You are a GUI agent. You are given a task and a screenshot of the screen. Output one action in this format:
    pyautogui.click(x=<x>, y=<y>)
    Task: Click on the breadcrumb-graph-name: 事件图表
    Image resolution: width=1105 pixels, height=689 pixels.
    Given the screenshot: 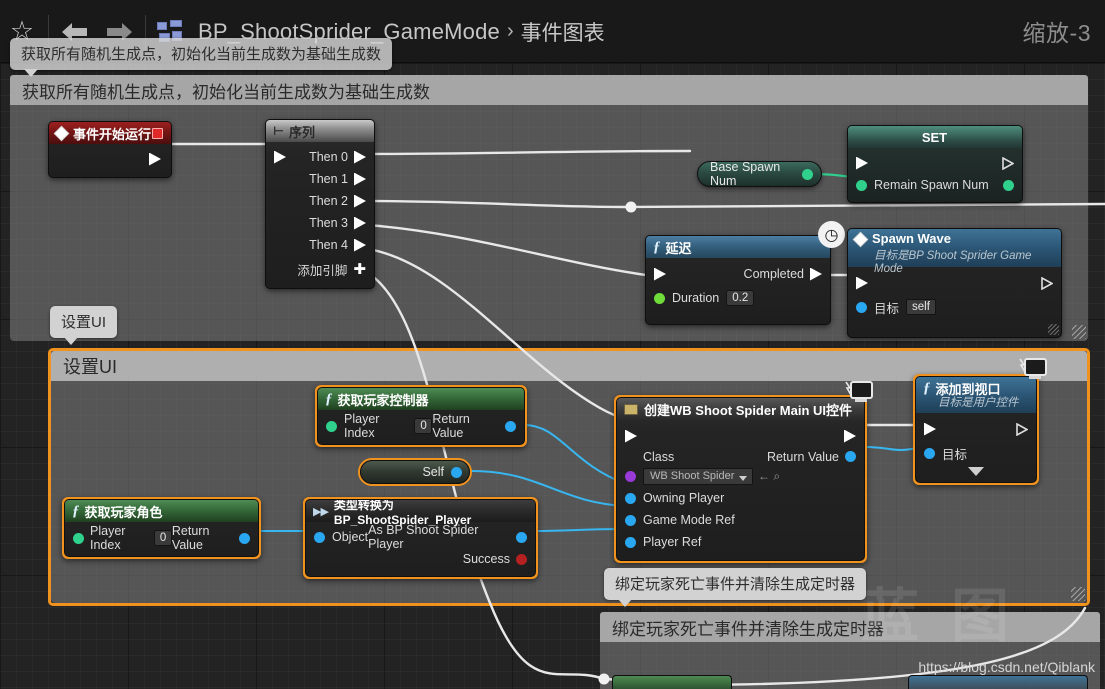 What is the action you would take?
    pyautogui.click(x=563, y=32)
    